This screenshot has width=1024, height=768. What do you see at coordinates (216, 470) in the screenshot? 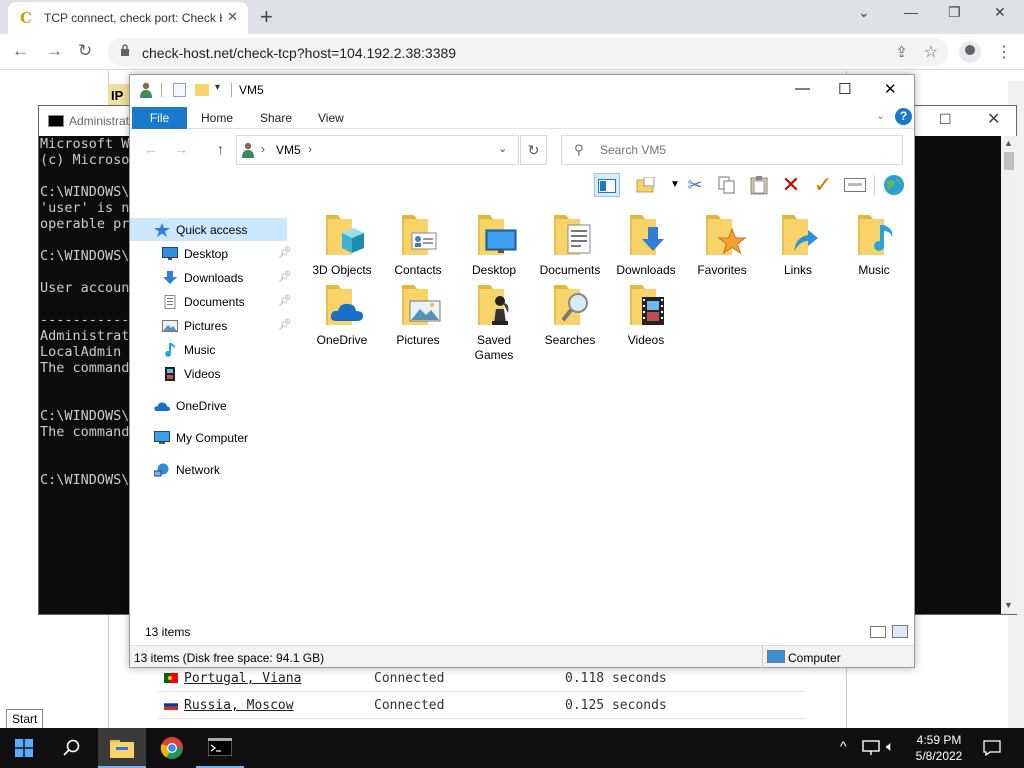
I see `sidebar-item-network: Network` at bounding box center [216, 470].